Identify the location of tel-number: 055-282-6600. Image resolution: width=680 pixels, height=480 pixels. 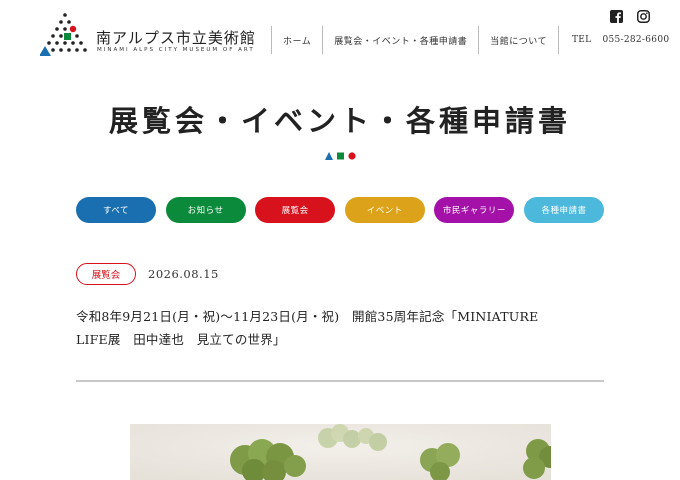
(635, 40).